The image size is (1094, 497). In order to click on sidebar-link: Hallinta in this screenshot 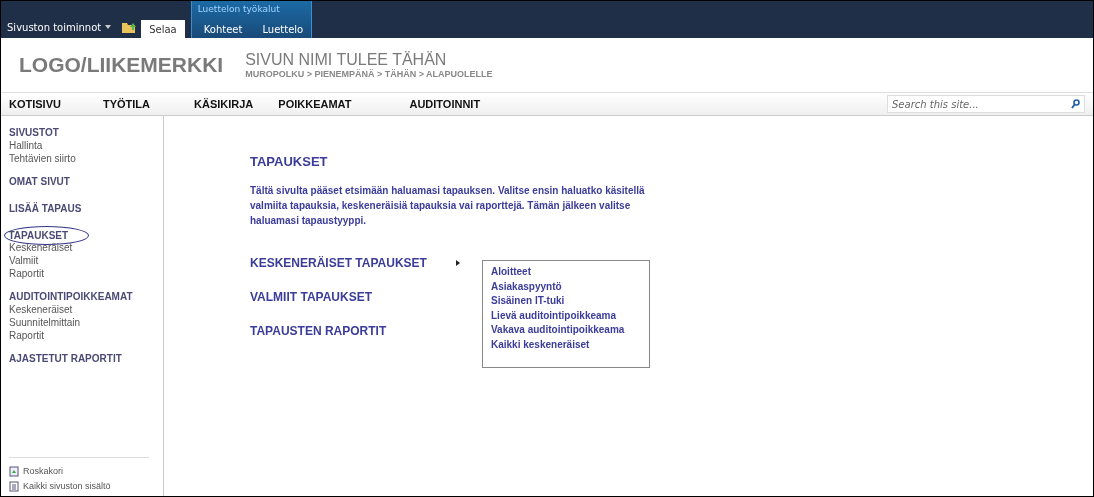, I will do `click(26, 145)`.